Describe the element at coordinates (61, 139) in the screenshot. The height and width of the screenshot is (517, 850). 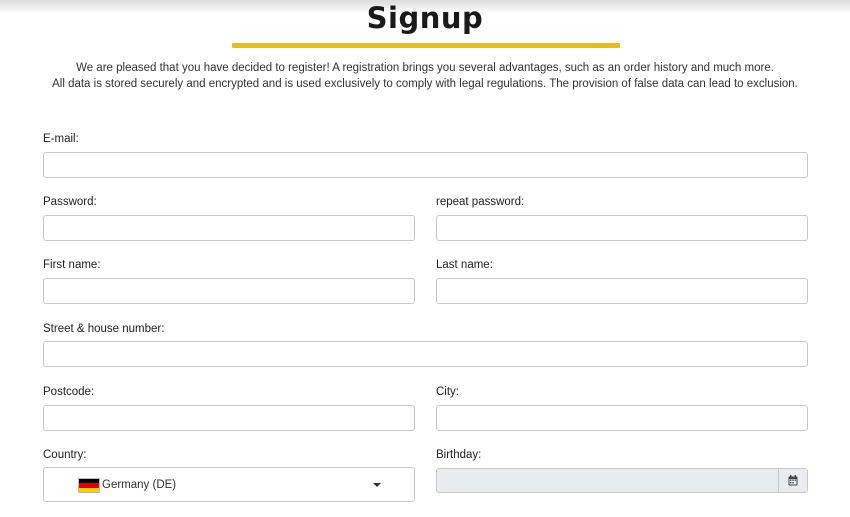
I see `email-label: E-mail:` at that location.